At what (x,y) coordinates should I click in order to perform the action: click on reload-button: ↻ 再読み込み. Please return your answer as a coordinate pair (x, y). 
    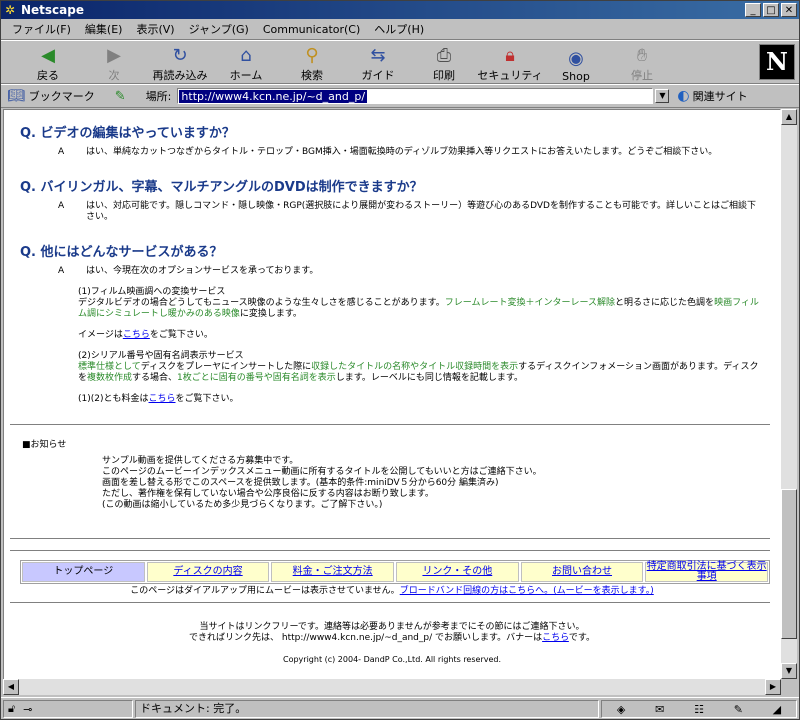
    Looking at the image, I should click on (180, 63).